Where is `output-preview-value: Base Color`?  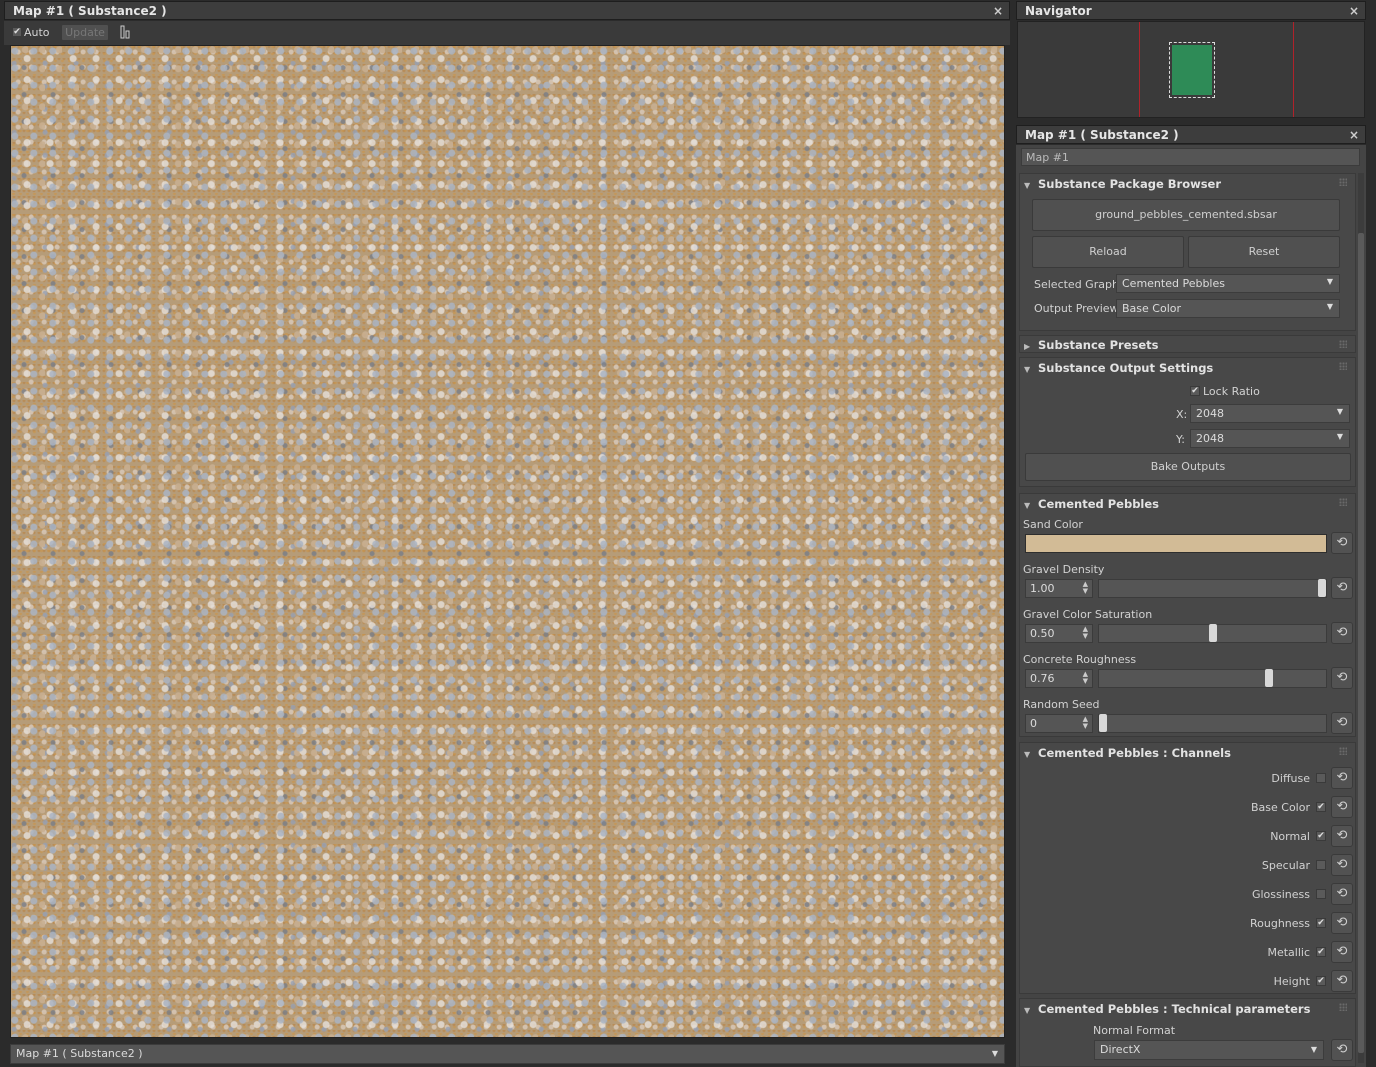
output-preview-value: Base Color is located at coordinates (1152, 308).